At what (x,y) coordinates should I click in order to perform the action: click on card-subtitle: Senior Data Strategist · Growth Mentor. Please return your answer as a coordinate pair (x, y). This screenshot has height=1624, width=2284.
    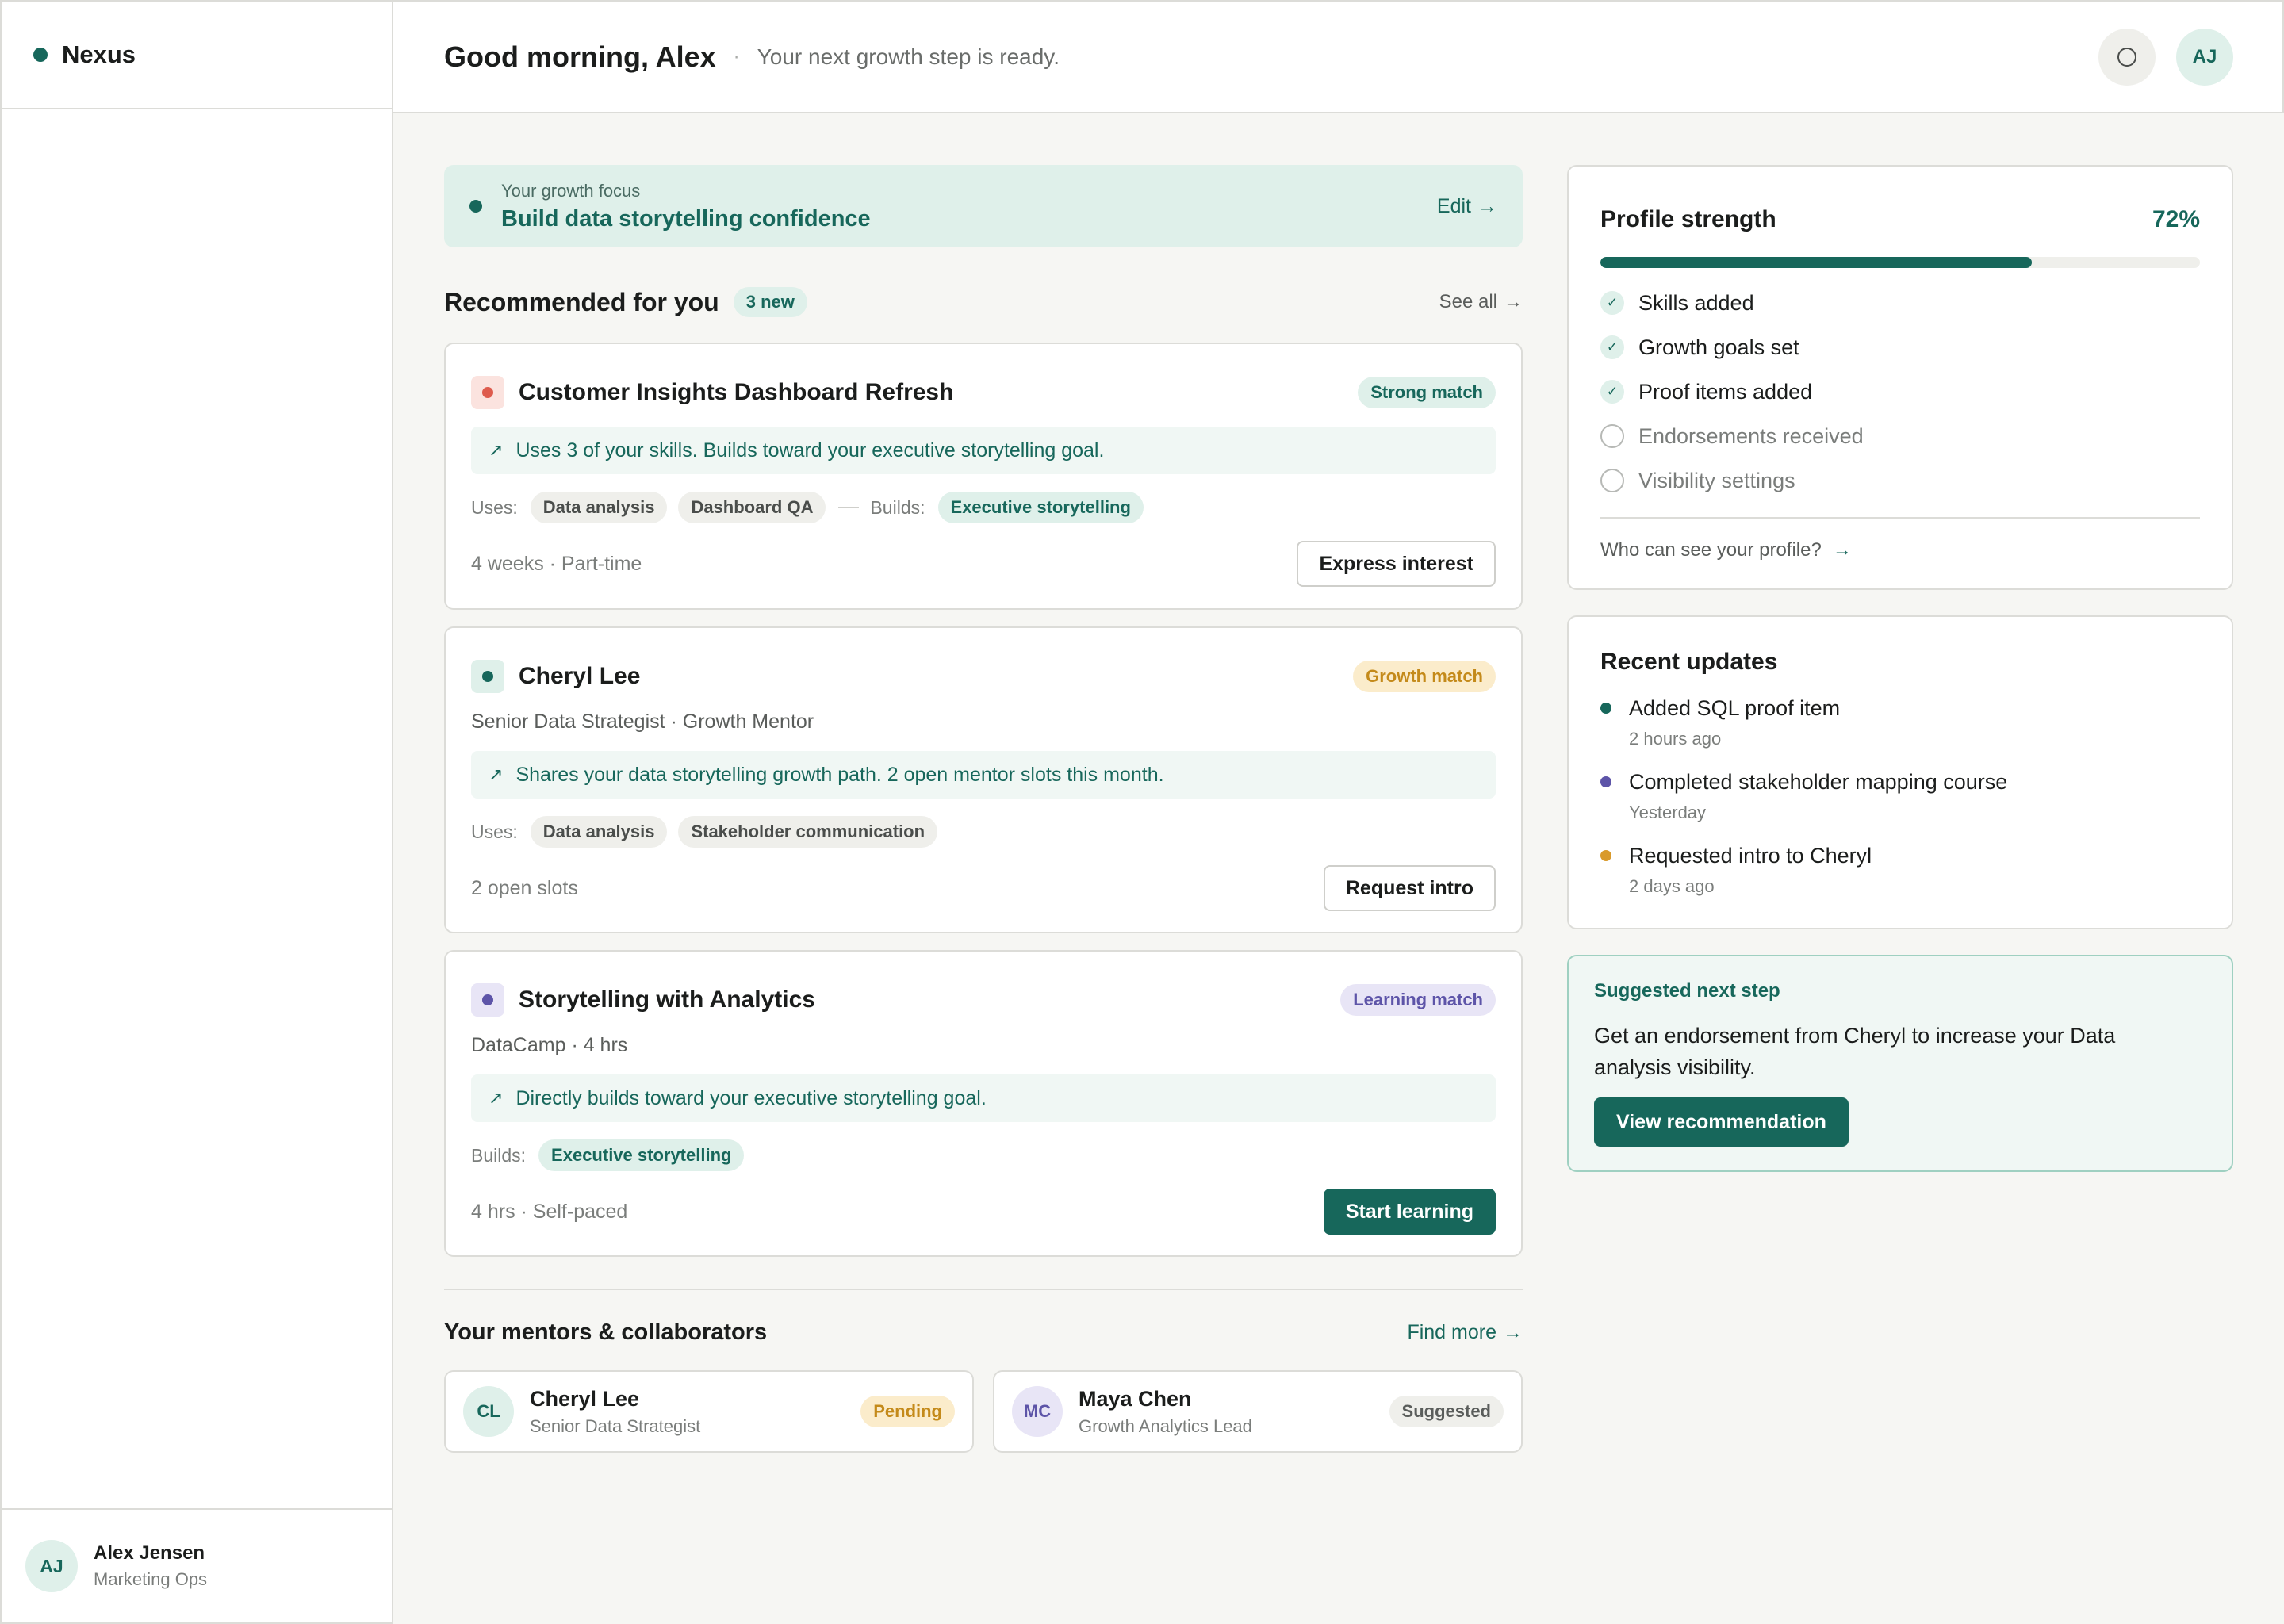
    Looking at the image, I should click on (642, 721).